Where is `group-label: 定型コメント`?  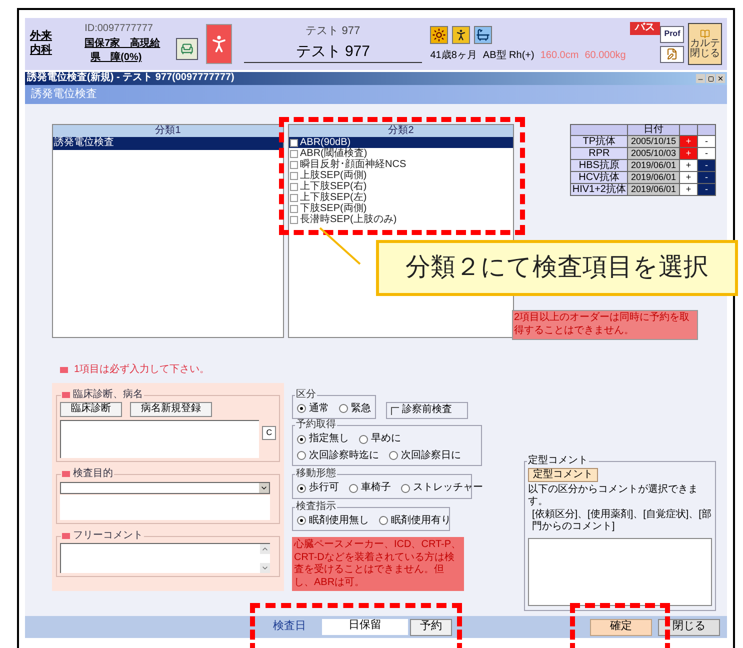 group-label: 定型コメント is located at coordinates (558, 460).